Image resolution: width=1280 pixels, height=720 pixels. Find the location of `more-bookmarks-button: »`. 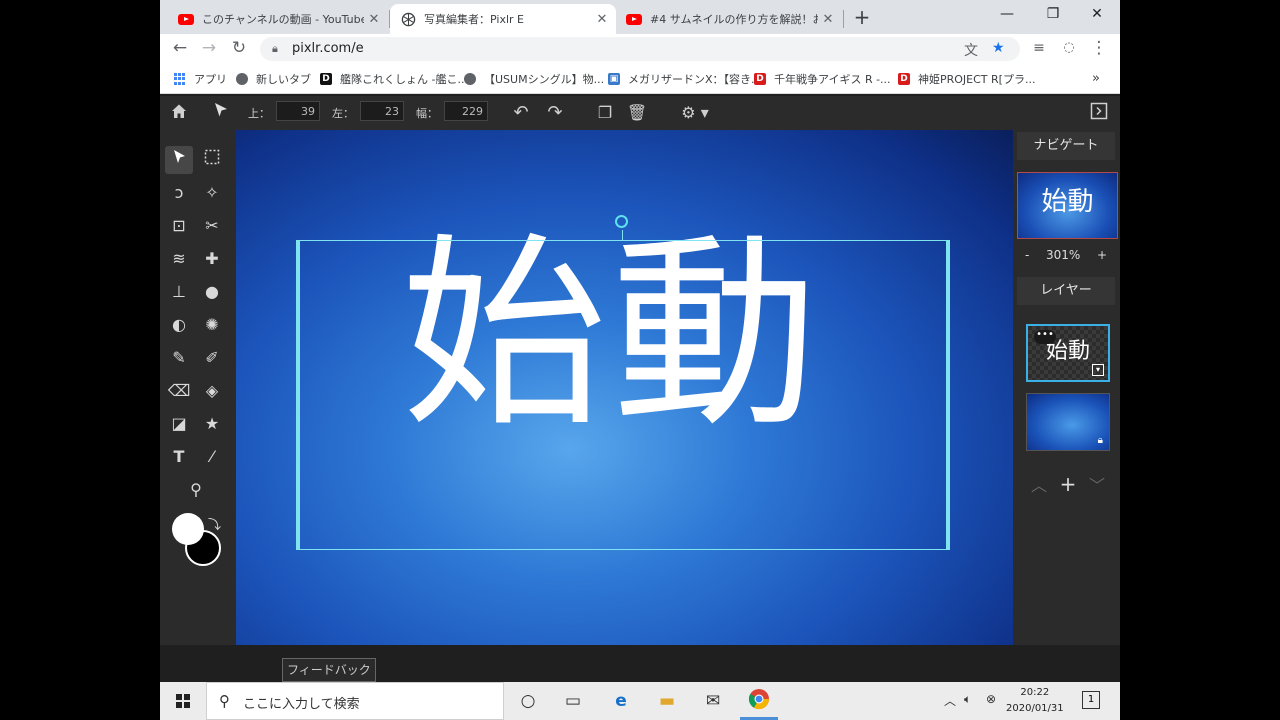

more-bookmarks-button: » is located at coordinates (1096, 78).